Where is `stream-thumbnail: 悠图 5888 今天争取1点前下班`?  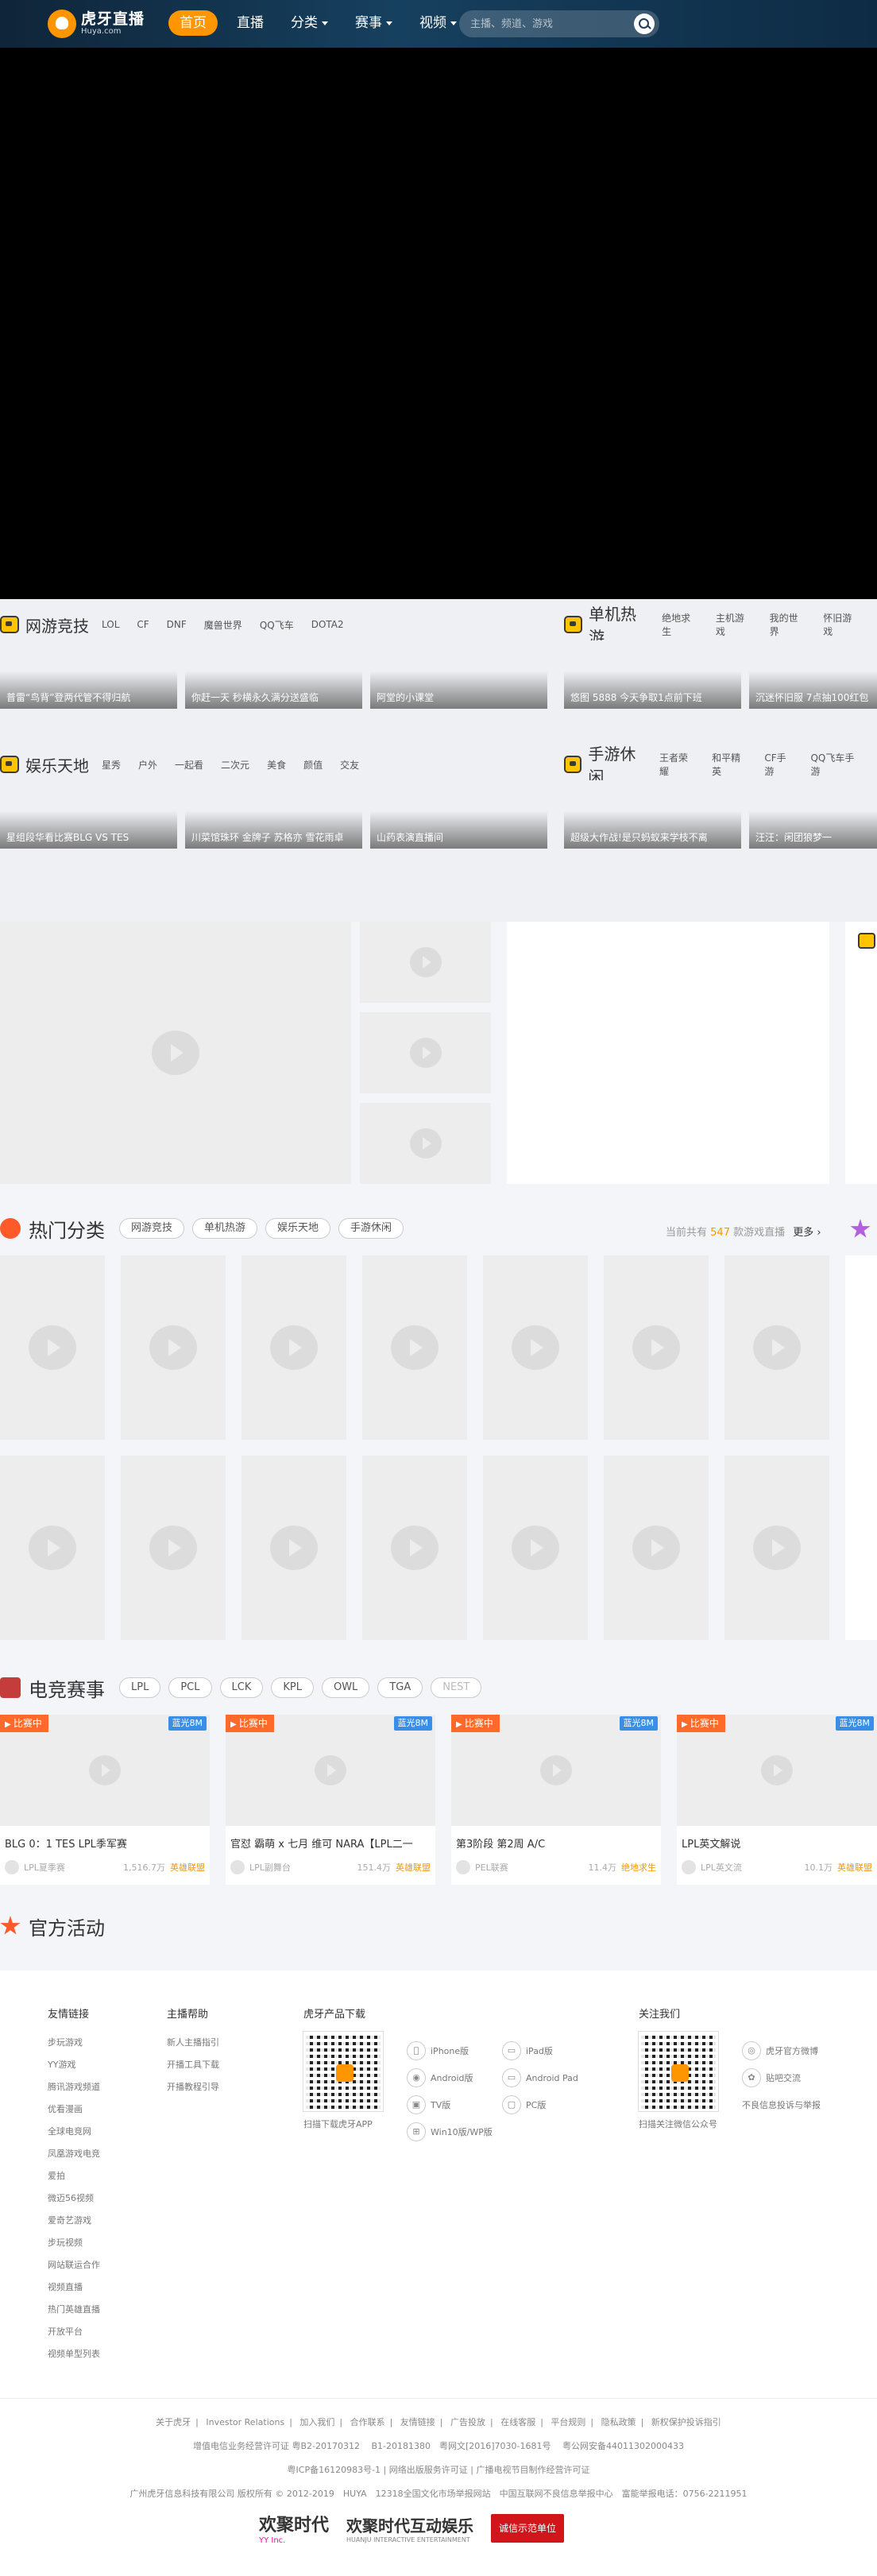 stream-thumbnail: 悠图 5888 今天争取1点前下班 is located at coordinates (652, 674).